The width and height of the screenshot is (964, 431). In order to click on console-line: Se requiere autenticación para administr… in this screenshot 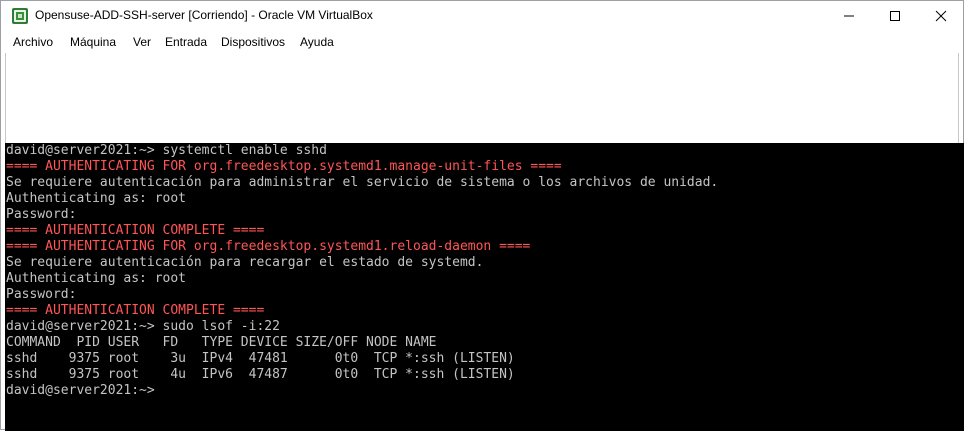, I will do `click(362, 182)`.